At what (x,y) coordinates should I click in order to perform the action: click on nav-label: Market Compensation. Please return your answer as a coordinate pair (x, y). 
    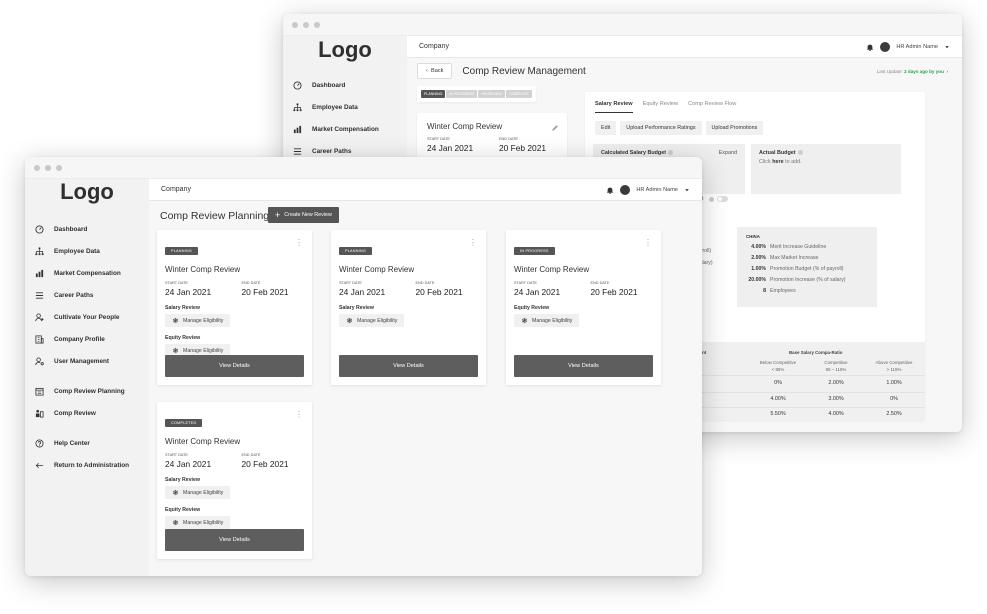
    Looking at the image, I should click on (345, 129).